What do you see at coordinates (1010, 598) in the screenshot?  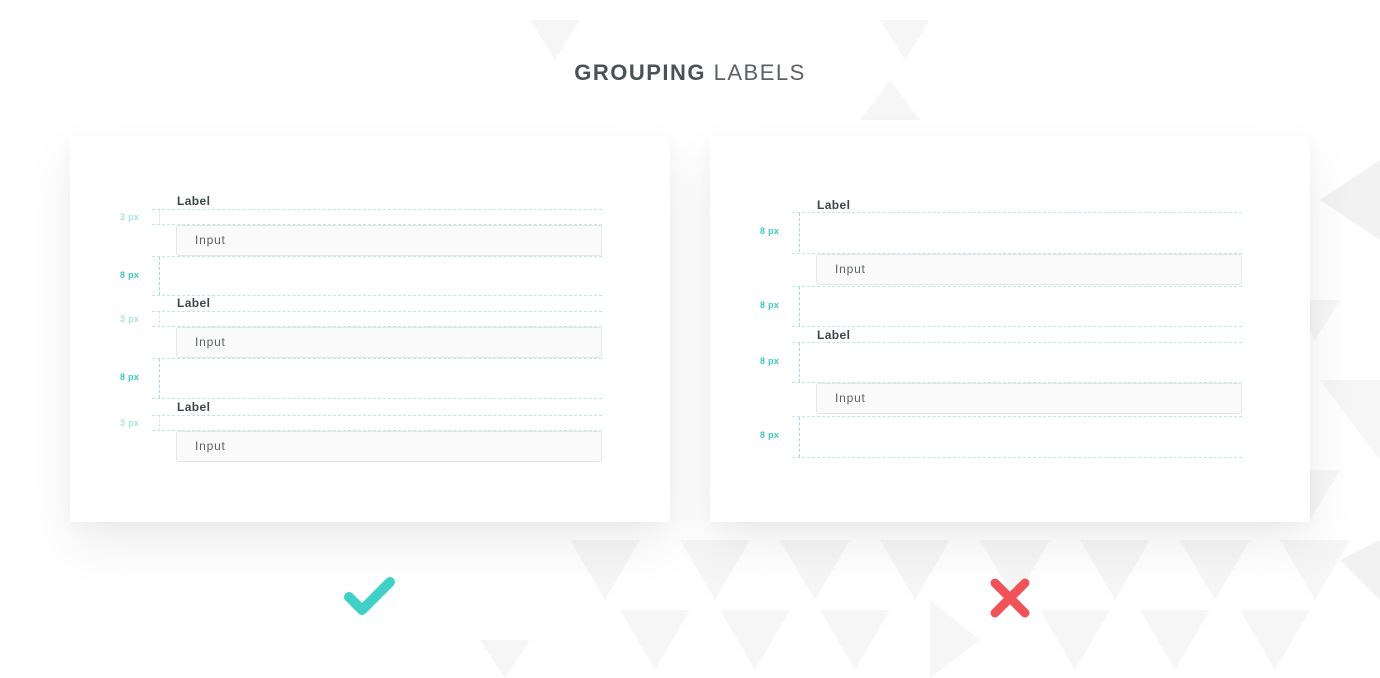 I see `cross-icon` at bounding box center [1010, 598].